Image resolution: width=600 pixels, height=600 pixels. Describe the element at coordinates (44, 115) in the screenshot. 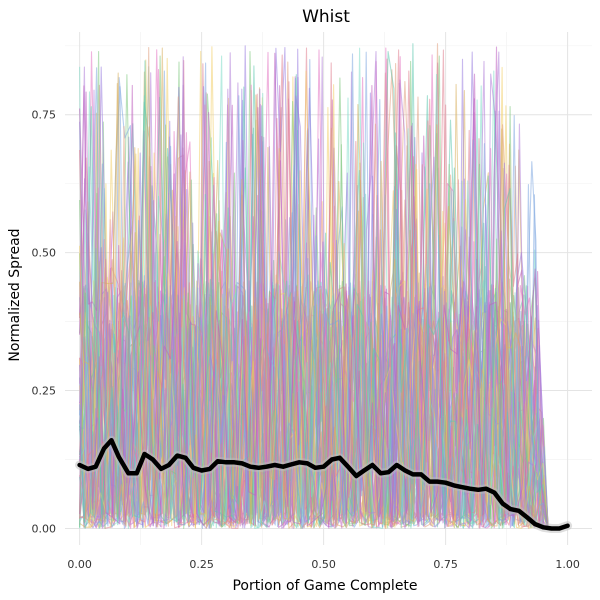

I see `y-tick-label: 0.75` at that location.